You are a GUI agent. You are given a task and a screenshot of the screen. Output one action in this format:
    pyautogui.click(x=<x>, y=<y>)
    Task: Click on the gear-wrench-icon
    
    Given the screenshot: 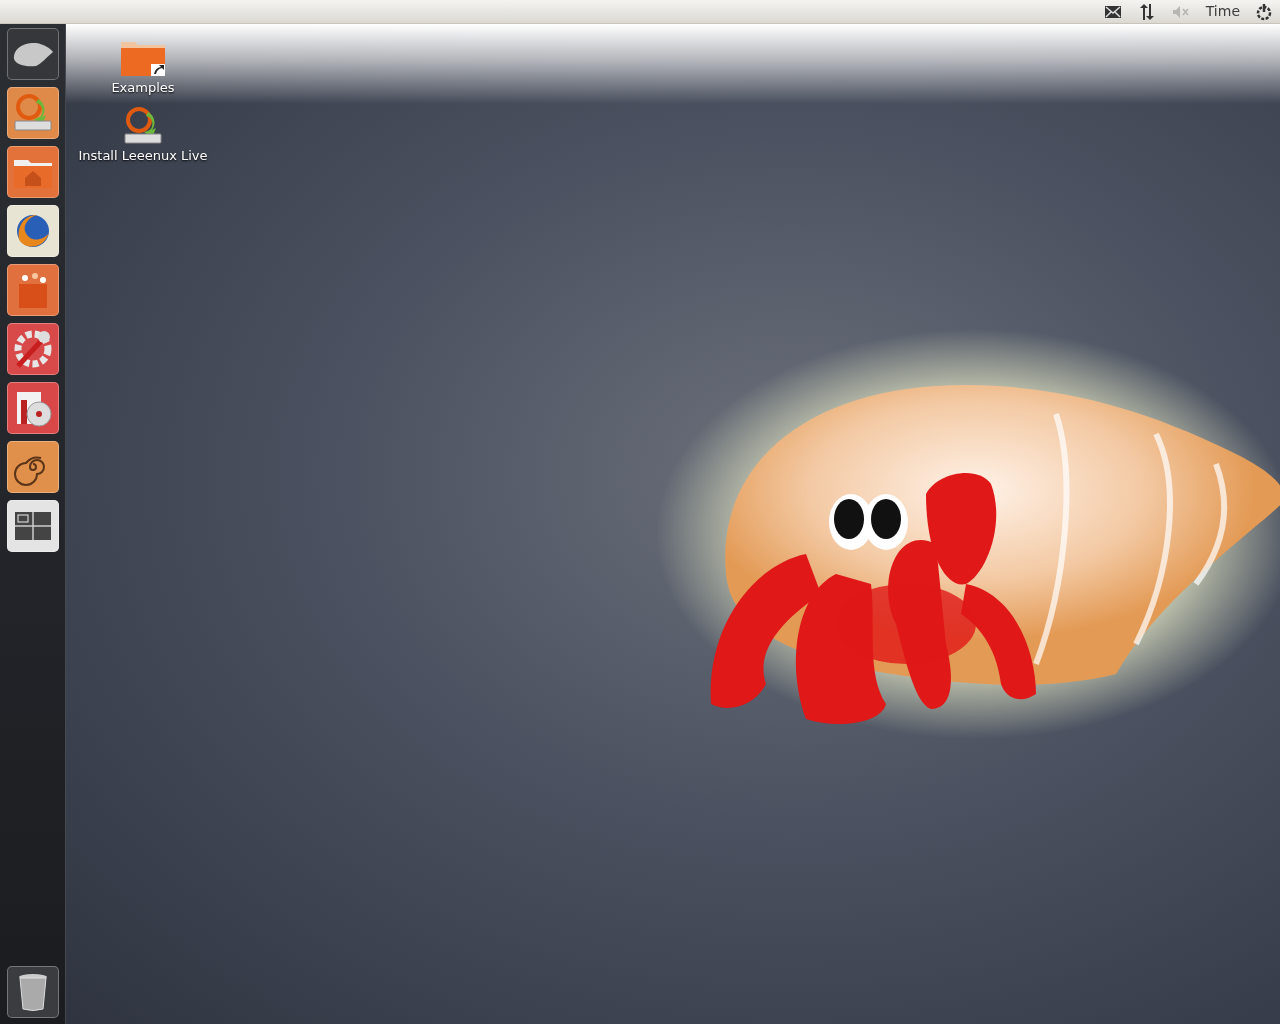 What is the action you would take?
    pyautogui.click(x=33, y=349)
    